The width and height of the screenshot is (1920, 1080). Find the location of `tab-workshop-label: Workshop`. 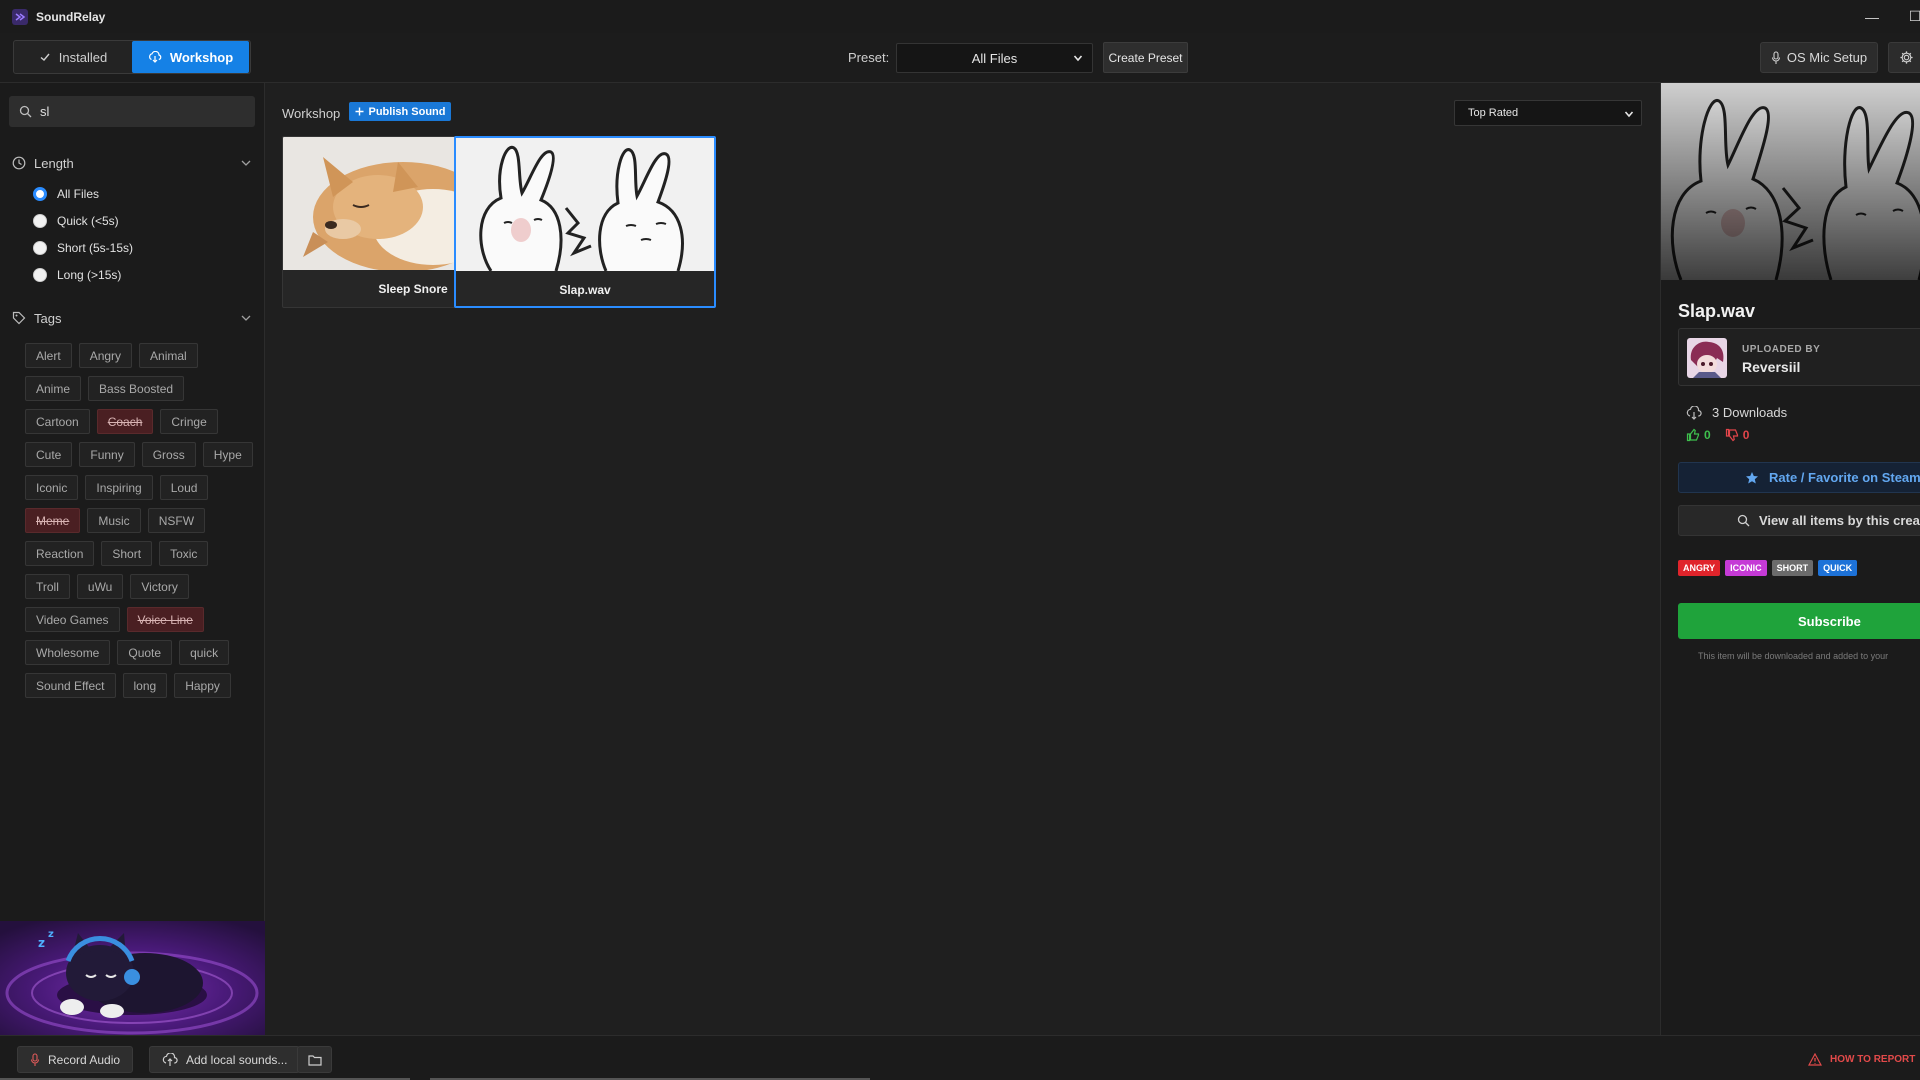

tab-workshop-label: Workshop is located at coordinates (201, 57).